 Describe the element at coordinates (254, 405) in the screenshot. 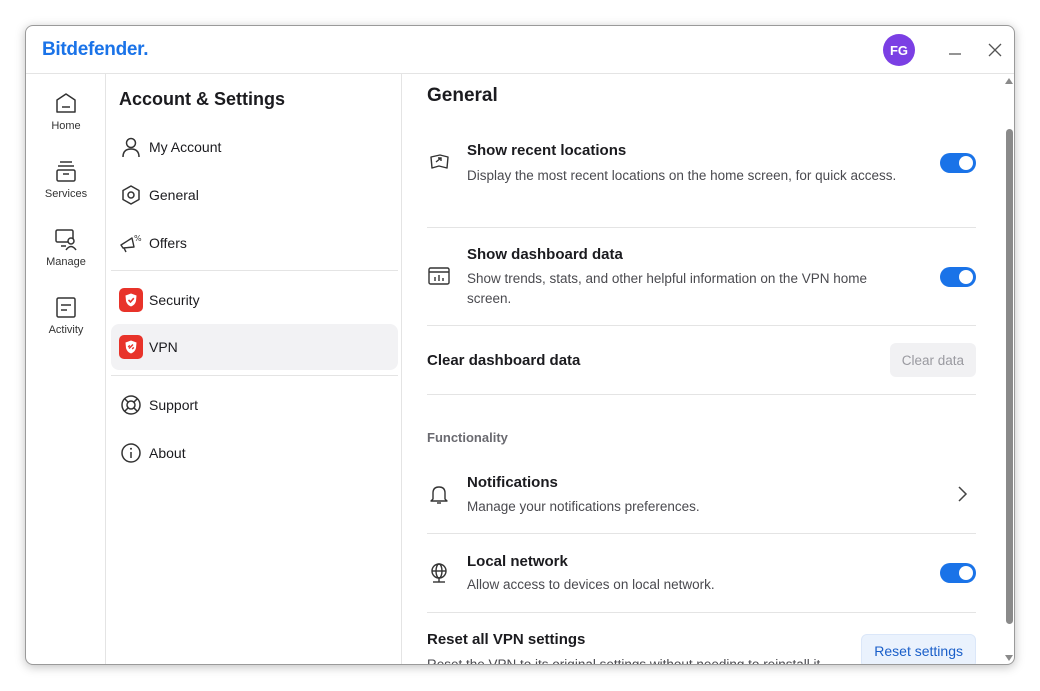

I see `menu-item-support: Support` at that location.